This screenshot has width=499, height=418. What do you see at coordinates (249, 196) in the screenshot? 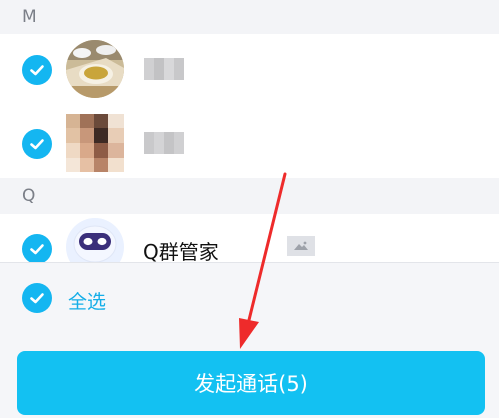
I see `section-header-q: Q` at bounding box center [249, 196].